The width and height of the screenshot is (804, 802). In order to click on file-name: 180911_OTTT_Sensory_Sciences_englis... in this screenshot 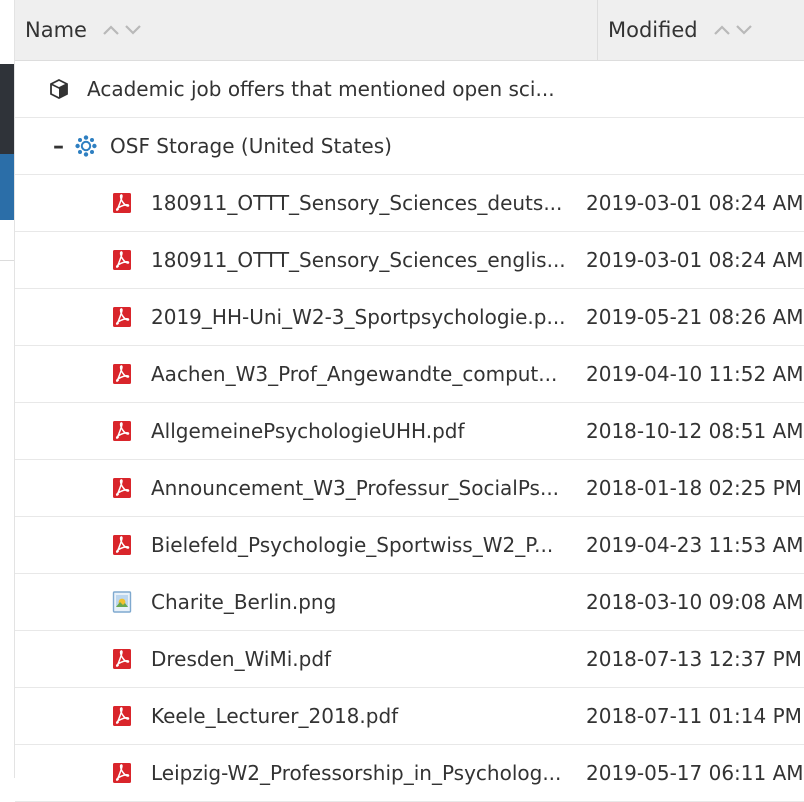, I will do `click(358, 260)`.